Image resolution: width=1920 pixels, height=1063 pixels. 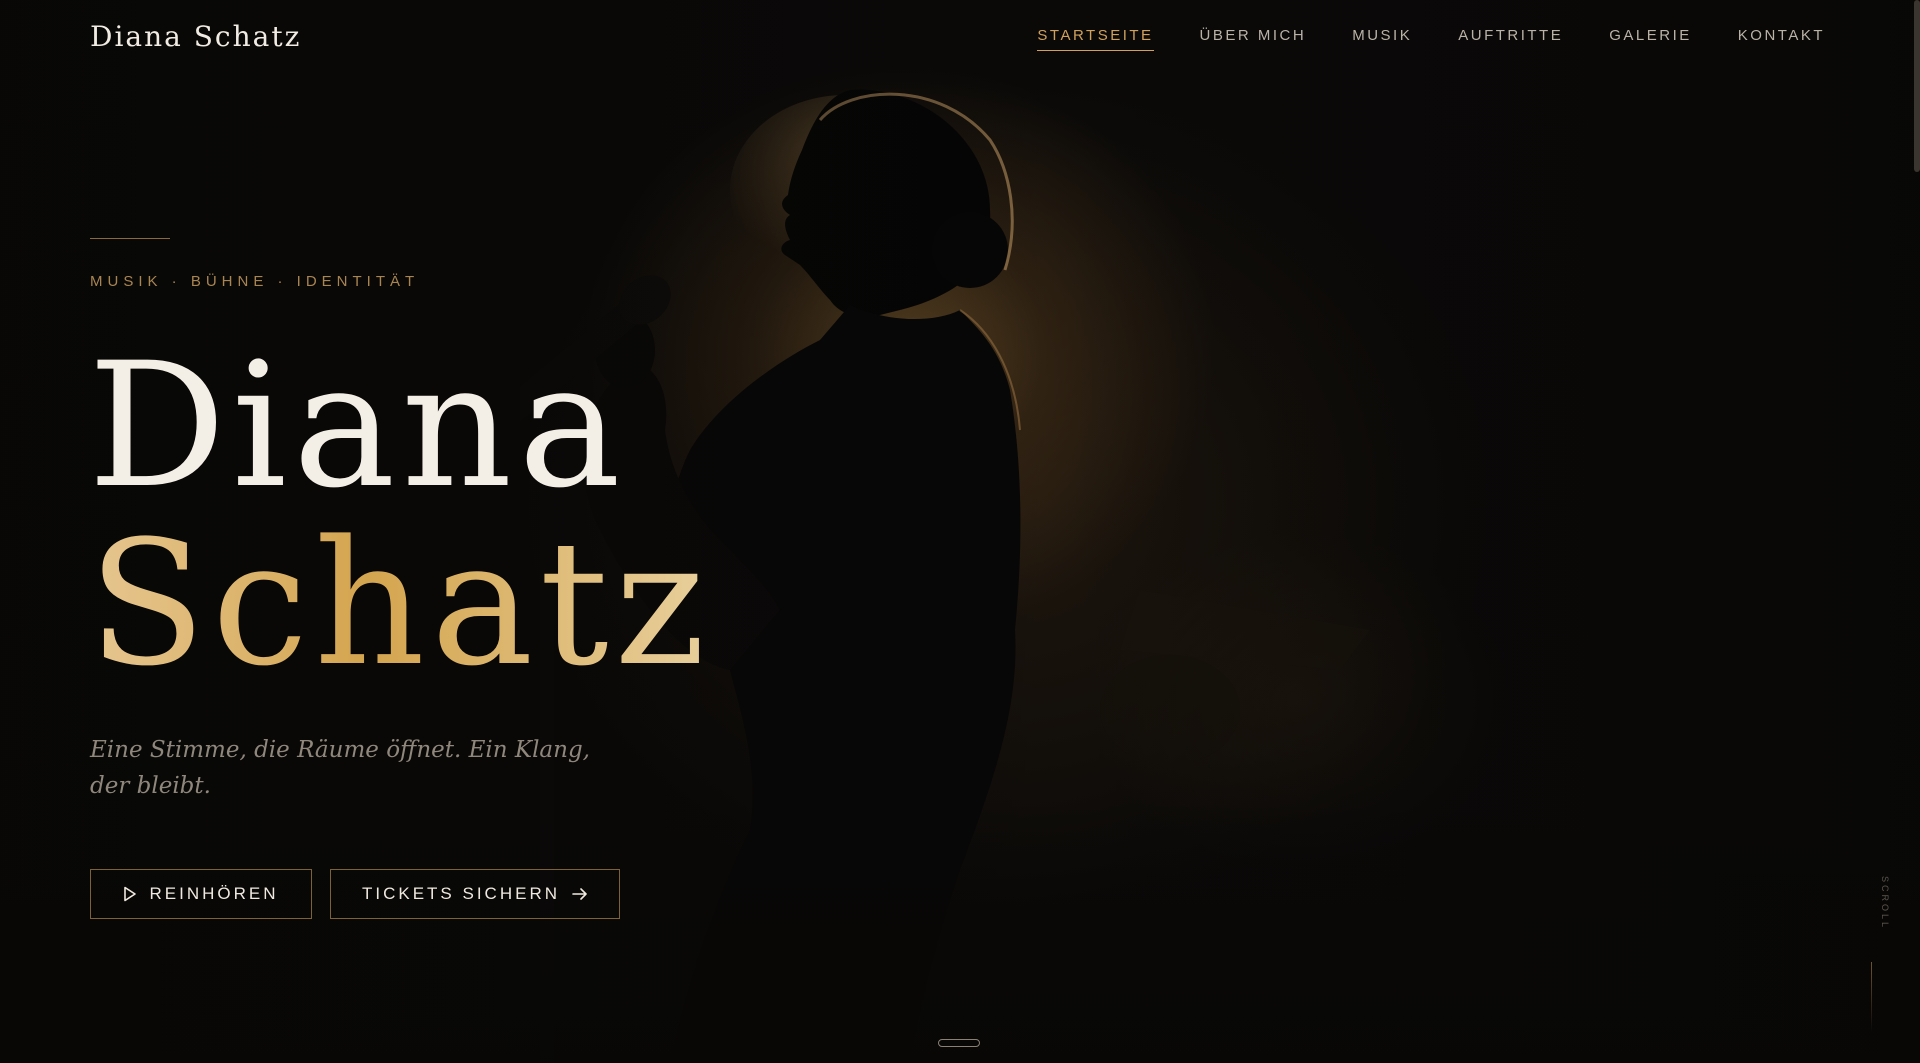 I want to click on listen-button-label: REINHÖREN, so click(x=214, y=893).